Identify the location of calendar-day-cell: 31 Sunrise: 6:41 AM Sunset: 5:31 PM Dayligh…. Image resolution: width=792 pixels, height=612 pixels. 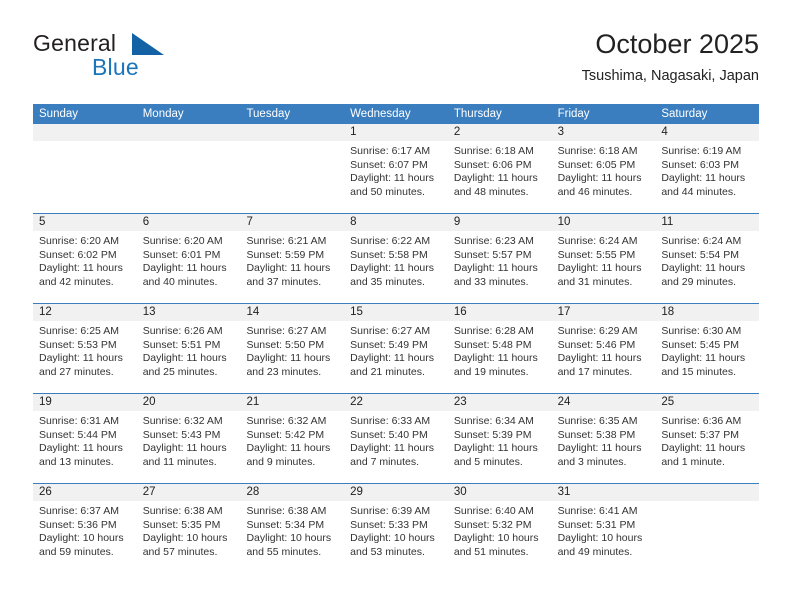
(603, 528).